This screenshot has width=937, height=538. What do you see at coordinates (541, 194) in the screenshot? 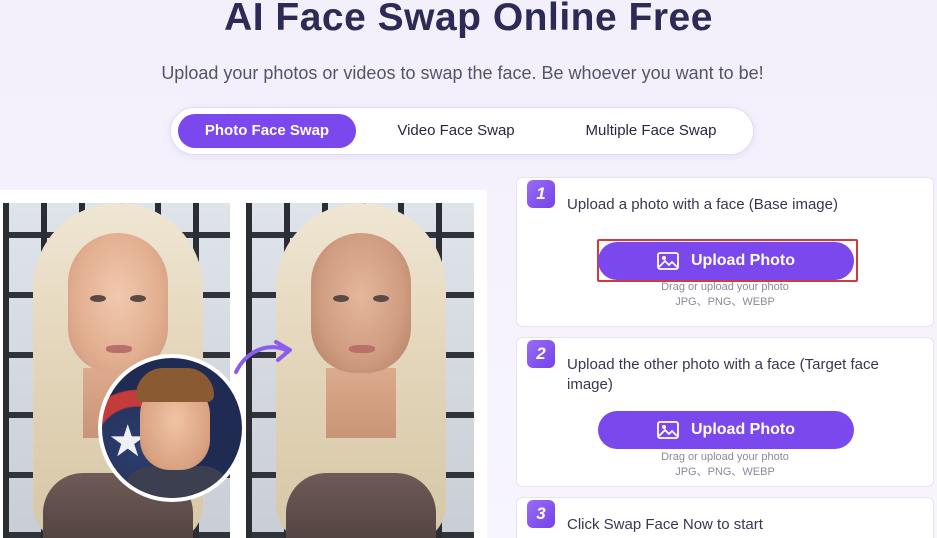
I see `step-number-badge: 1` at bounding box center [541, 194].